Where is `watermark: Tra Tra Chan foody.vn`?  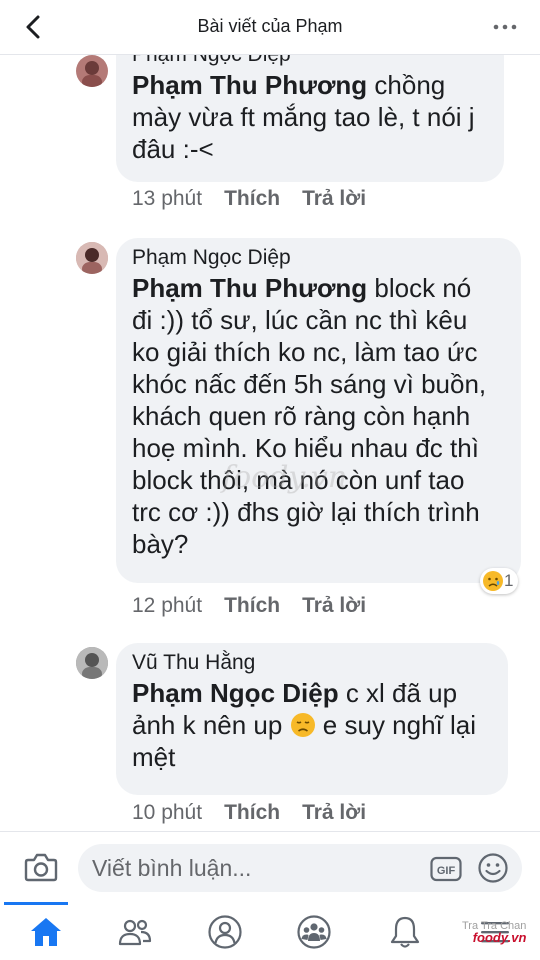 watermark: Tra Tra Chan foody.vn is located at coordinates (494, 932).